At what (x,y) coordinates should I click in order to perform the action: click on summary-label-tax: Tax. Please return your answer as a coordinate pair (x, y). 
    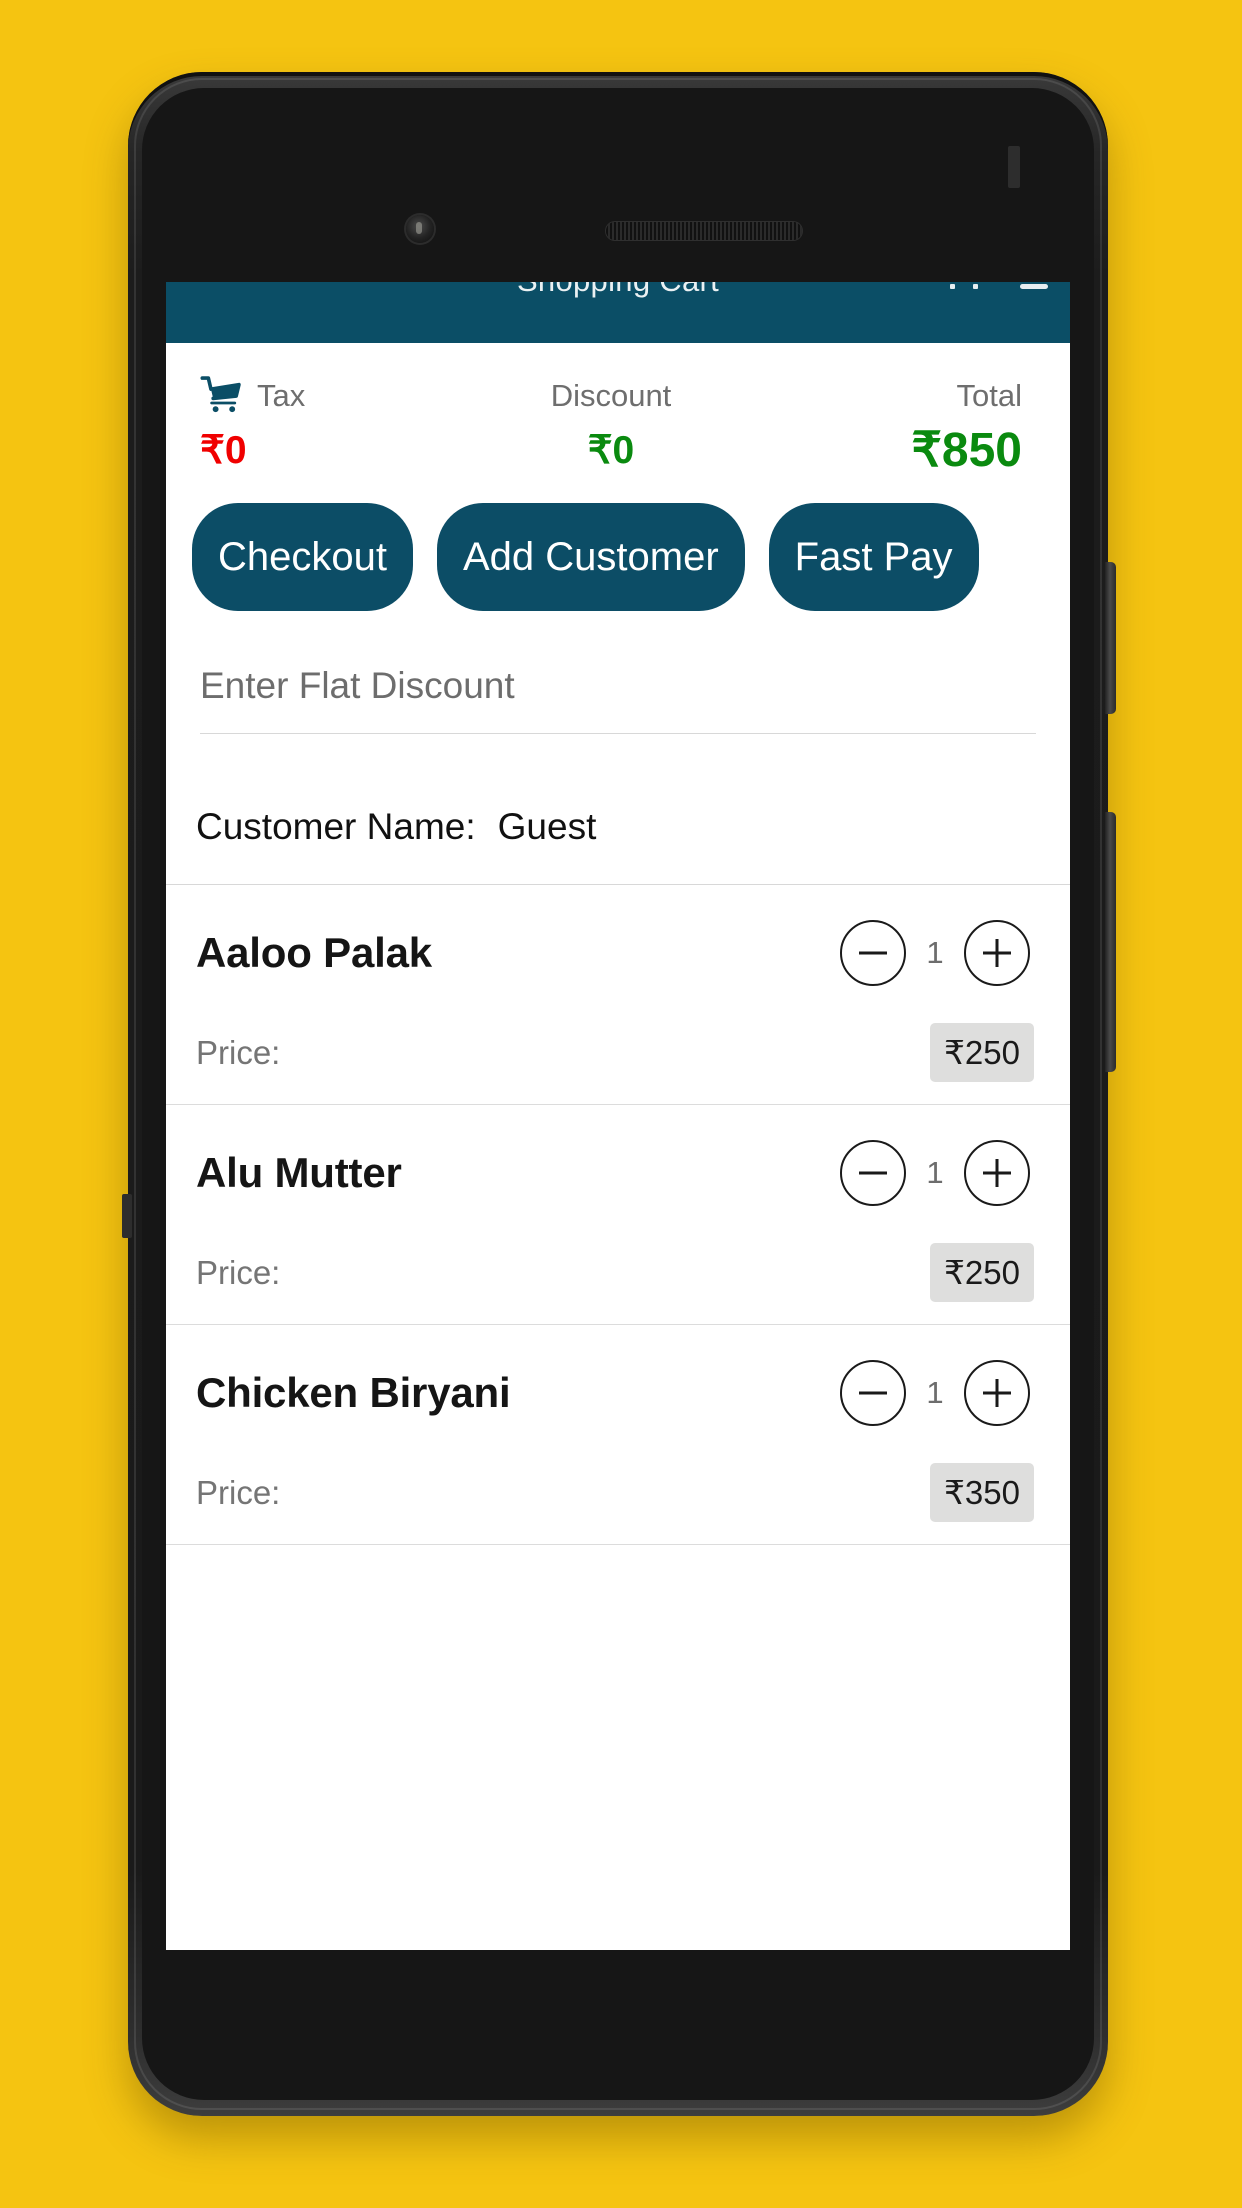
    Looking at the image, I should click on (281, 395).